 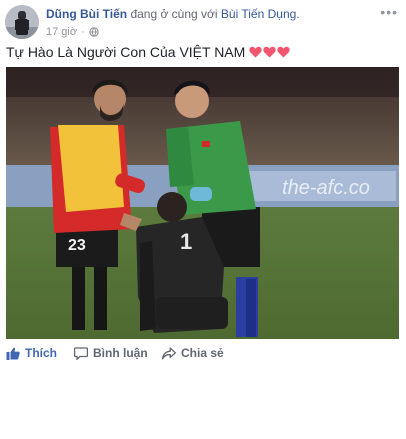 I want to click on svg-text: 23, so click(x=77, y=245).